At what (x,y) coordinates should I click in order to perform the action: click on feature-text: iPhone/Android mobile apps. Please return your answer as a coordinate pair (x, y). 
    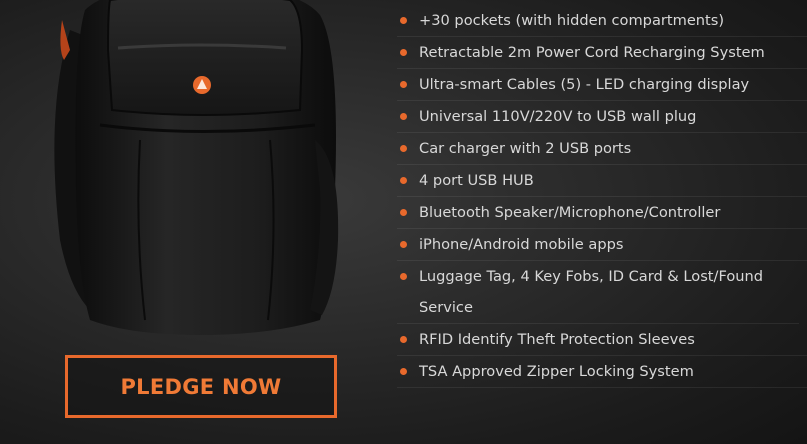
    Looking at the image, I should click on (521, 244).